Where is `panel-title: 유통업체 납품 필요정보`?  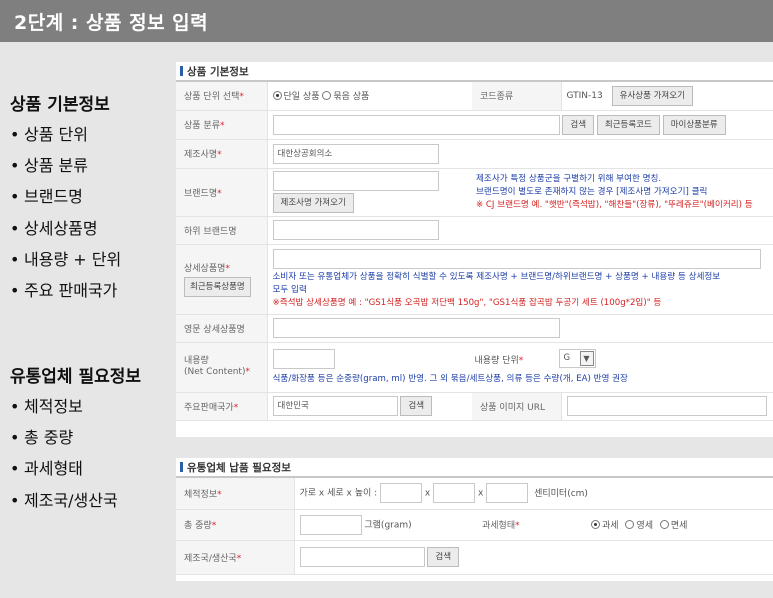 panel-title: 유통업체 납품 필요정보 is located at coordinates (239, 468).